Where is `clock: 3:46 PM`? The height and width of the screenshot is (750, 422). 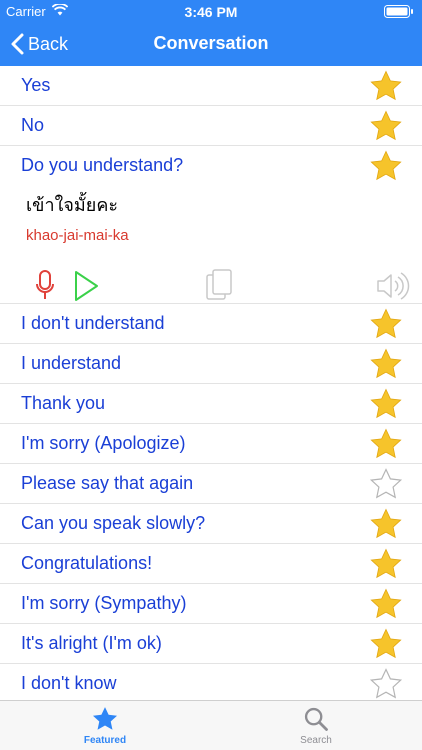 clock: 3:46 PM is located at coordinates (211, 12).